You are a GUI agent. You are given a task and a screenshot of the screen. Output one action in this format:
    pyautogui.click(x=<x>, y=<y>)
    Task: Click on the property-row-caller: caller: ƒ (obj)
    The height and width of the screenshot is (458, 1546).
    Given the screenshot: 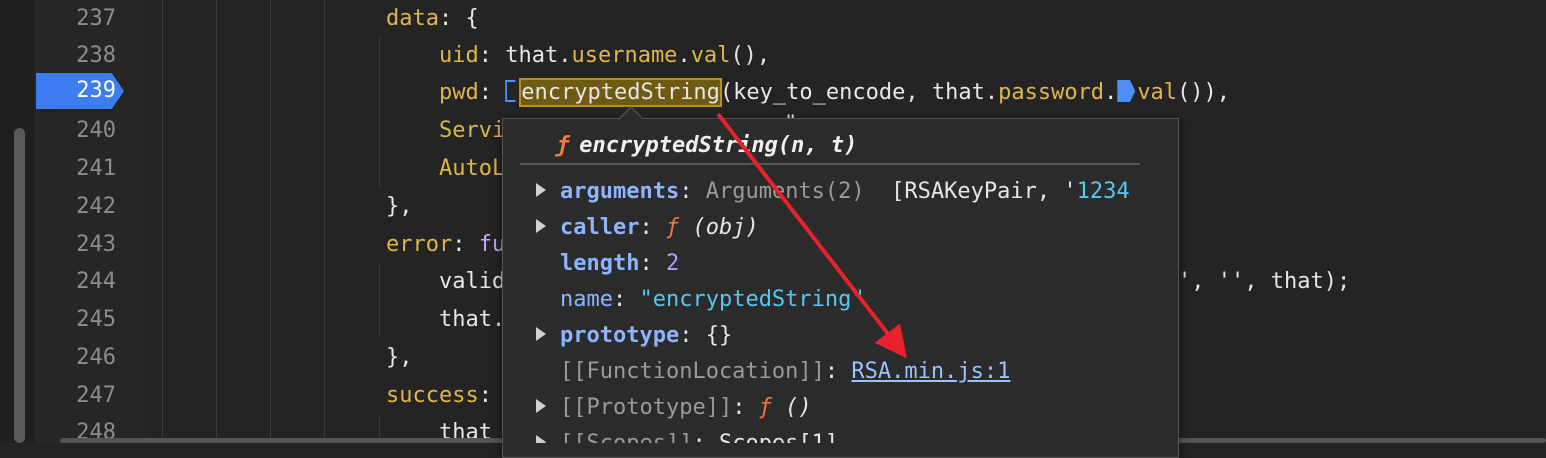 What is the action you would take?
    pyautogui.click(x=647, y=228)
    